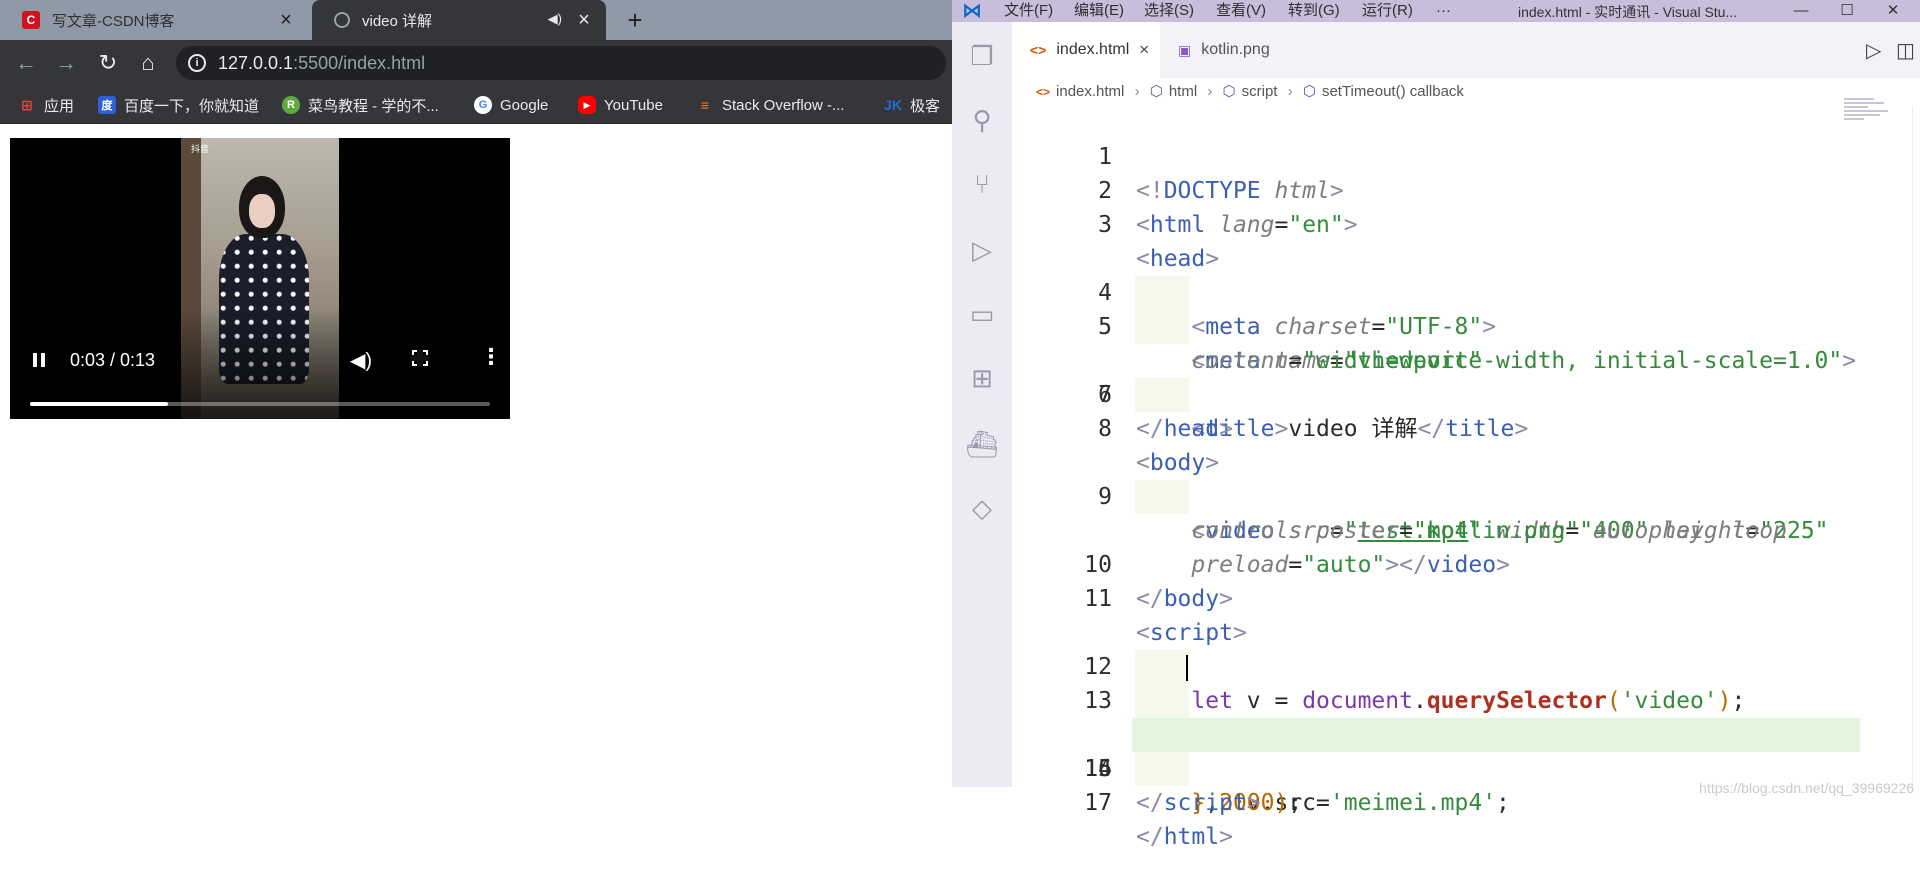 The height and width of the screenshot is (888, 1920). Describe the element at coordinates (291, 105) in the screenshot. I see `runoob-icon: R` at that location.